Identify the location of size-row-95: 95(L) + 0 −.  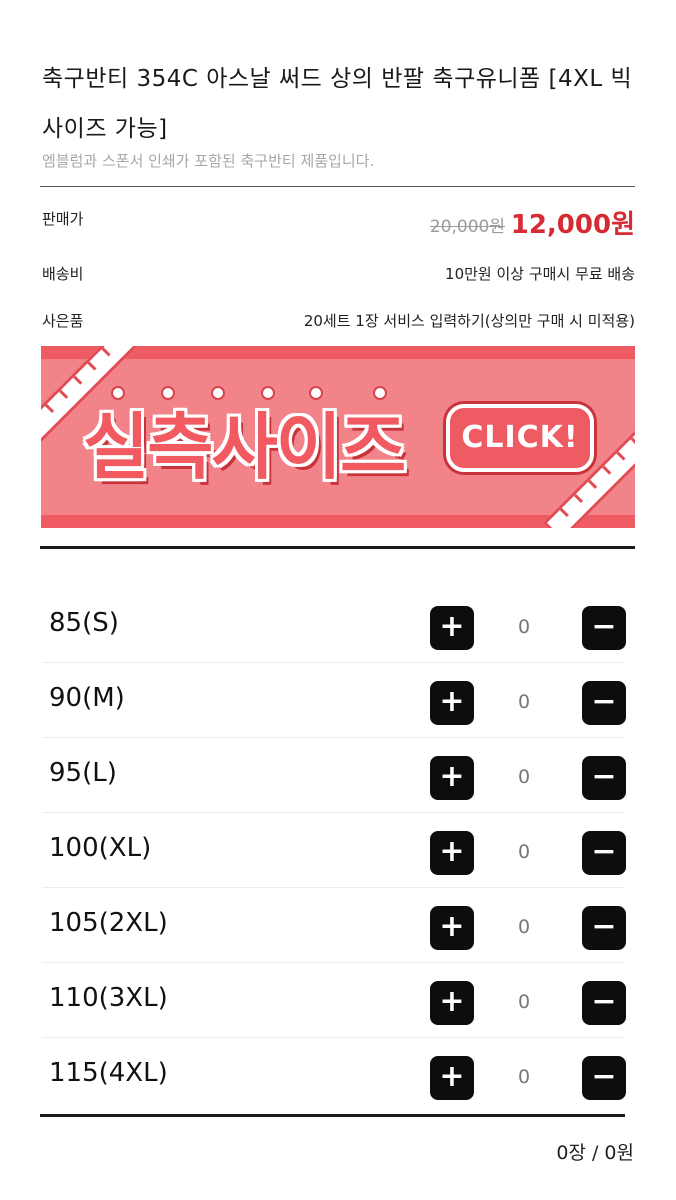
(334, 775).